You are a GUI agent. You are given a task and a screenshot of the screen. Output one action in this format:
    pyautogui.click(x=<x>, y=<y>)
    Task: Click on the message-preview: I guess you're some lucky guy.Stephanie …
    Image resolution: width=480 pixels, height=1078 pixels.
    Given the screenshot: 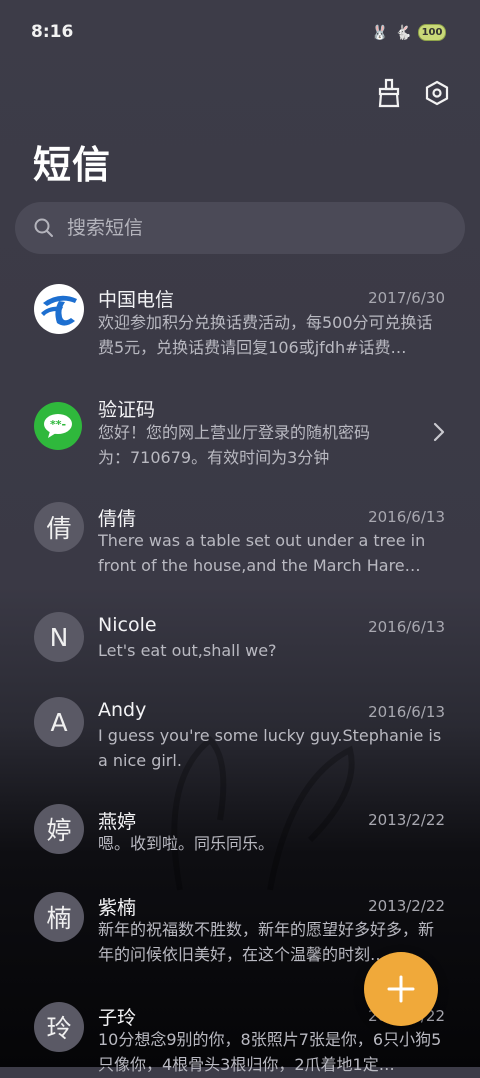 What is the action you would take?
    pyautogui.click(x=270, y=748)
    